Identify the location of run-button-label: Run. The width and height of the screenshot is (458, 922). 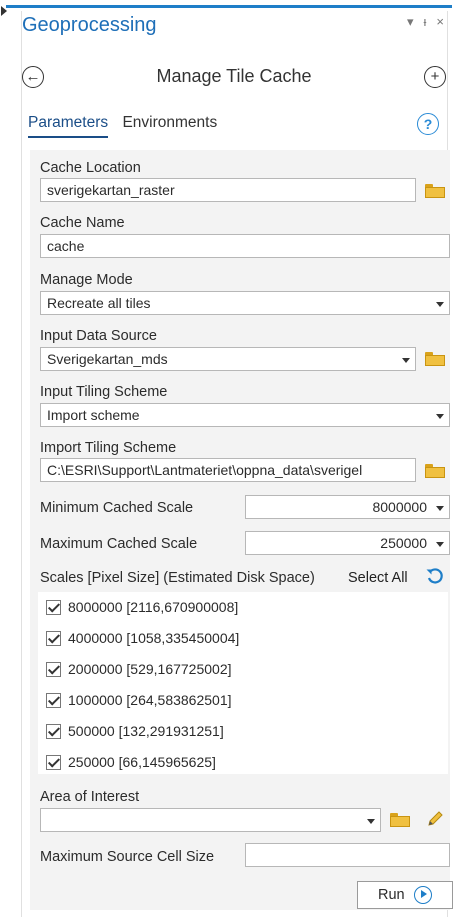
(391, 895).